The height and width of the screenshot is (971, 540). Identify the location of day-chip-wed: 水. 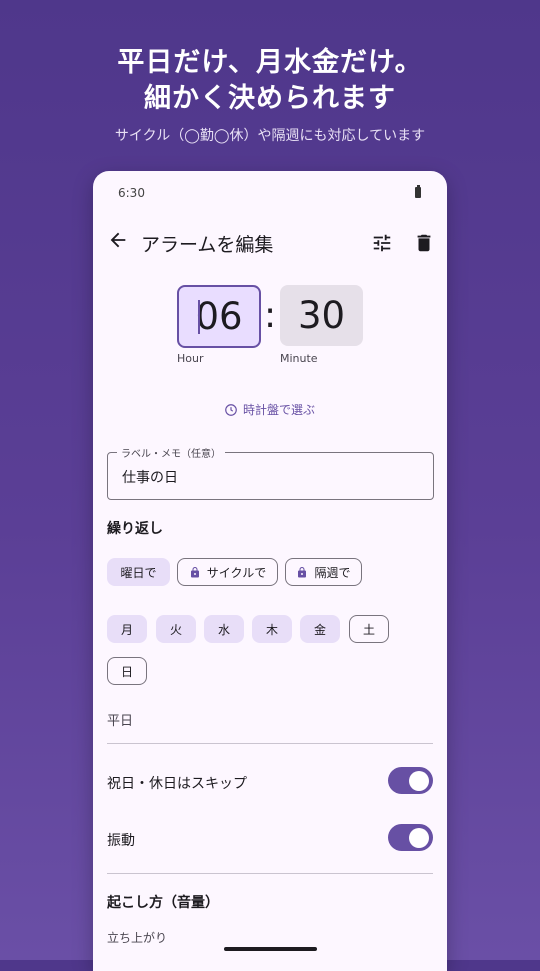
(224, 629).